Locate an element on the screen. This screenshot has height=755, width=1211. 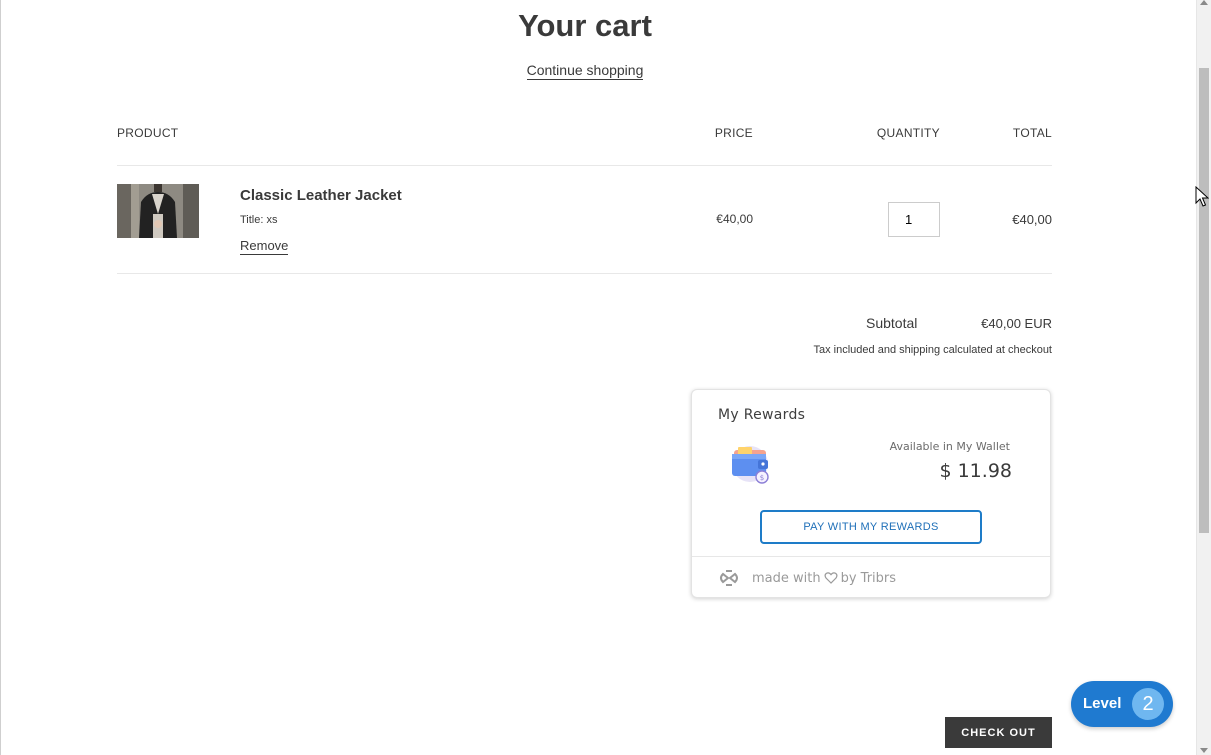
product-variant: Title: xs is located at coordinates (259, 220).